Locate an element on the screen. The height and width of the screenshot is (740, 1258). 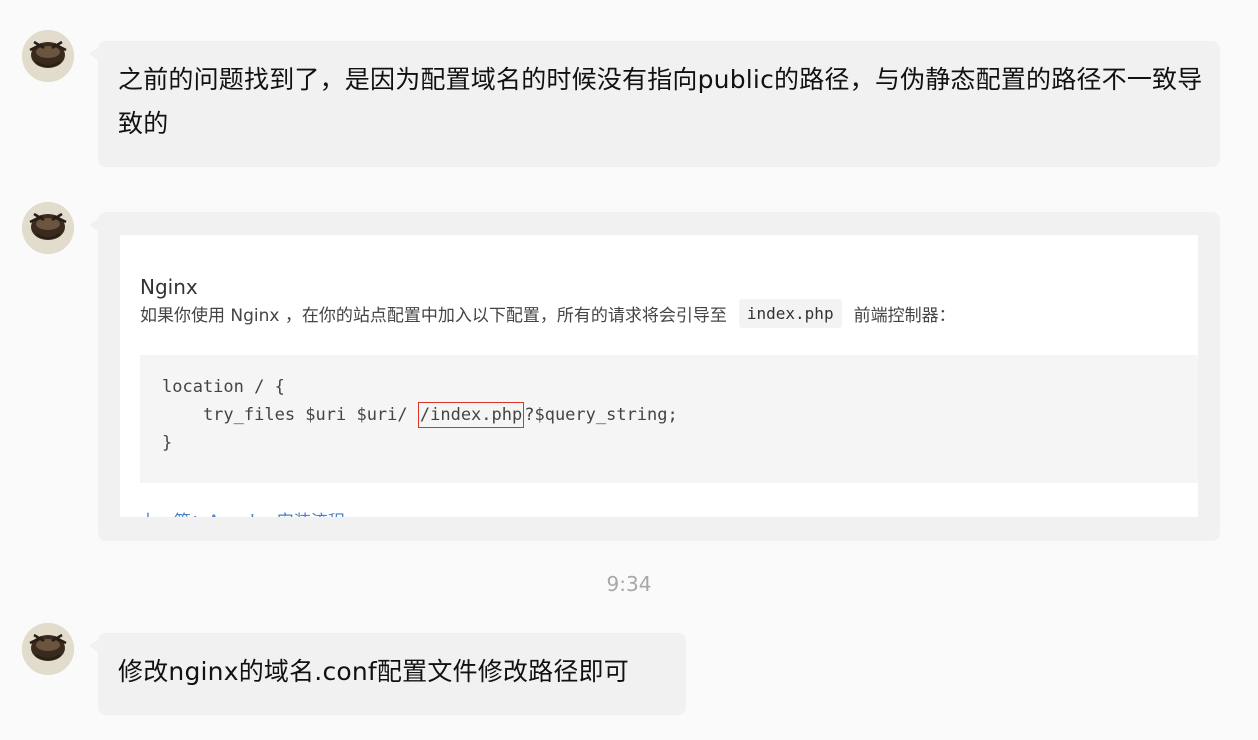
message-bubble: 修改nginx的域名.conf配置文件修改路径即可 is located at coordinates (387, 674).